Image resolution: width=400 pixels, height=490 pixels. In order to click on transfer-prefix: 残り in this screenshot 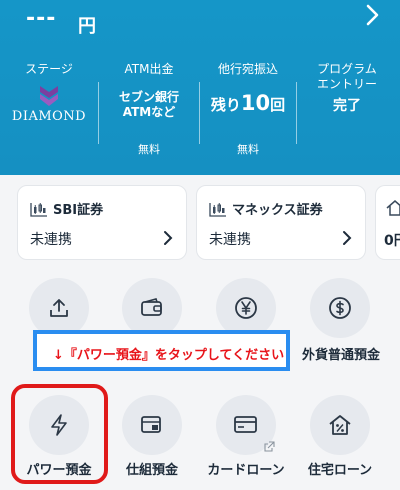, I will do `click(225, 105)`.